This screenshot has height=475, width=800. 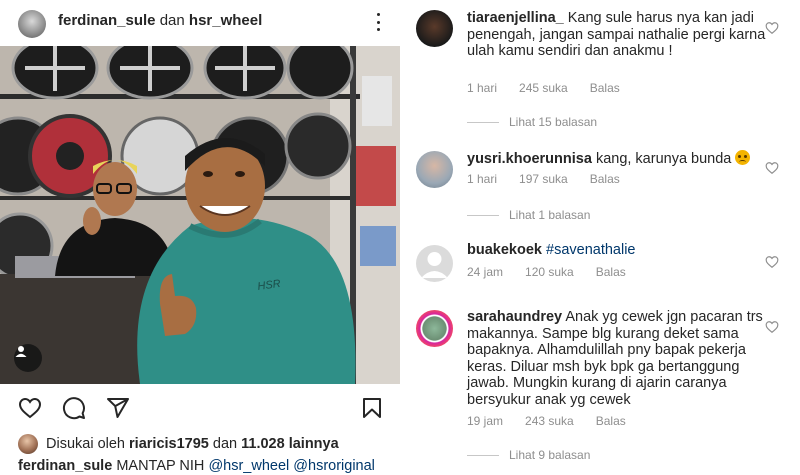 What do you see at coordinates (160, 466) in the screenshot?
I see `caption-text: MANTAP NIH` at bounding box center [160, 466].